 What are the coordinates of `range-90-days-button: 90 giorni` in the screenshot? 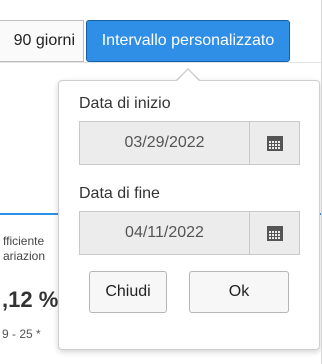 It's located at (42, 41).